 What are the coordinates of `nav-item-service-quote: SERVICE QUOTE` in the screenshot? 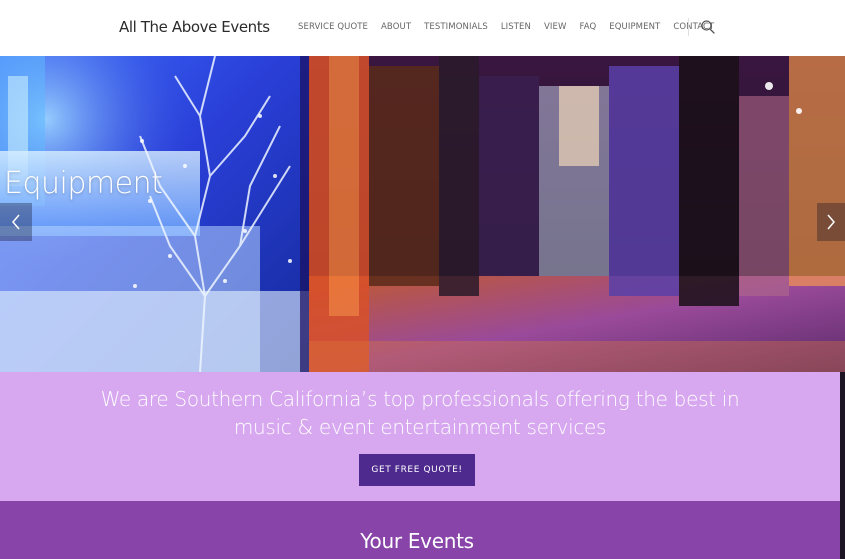 It's located at (333, 27).